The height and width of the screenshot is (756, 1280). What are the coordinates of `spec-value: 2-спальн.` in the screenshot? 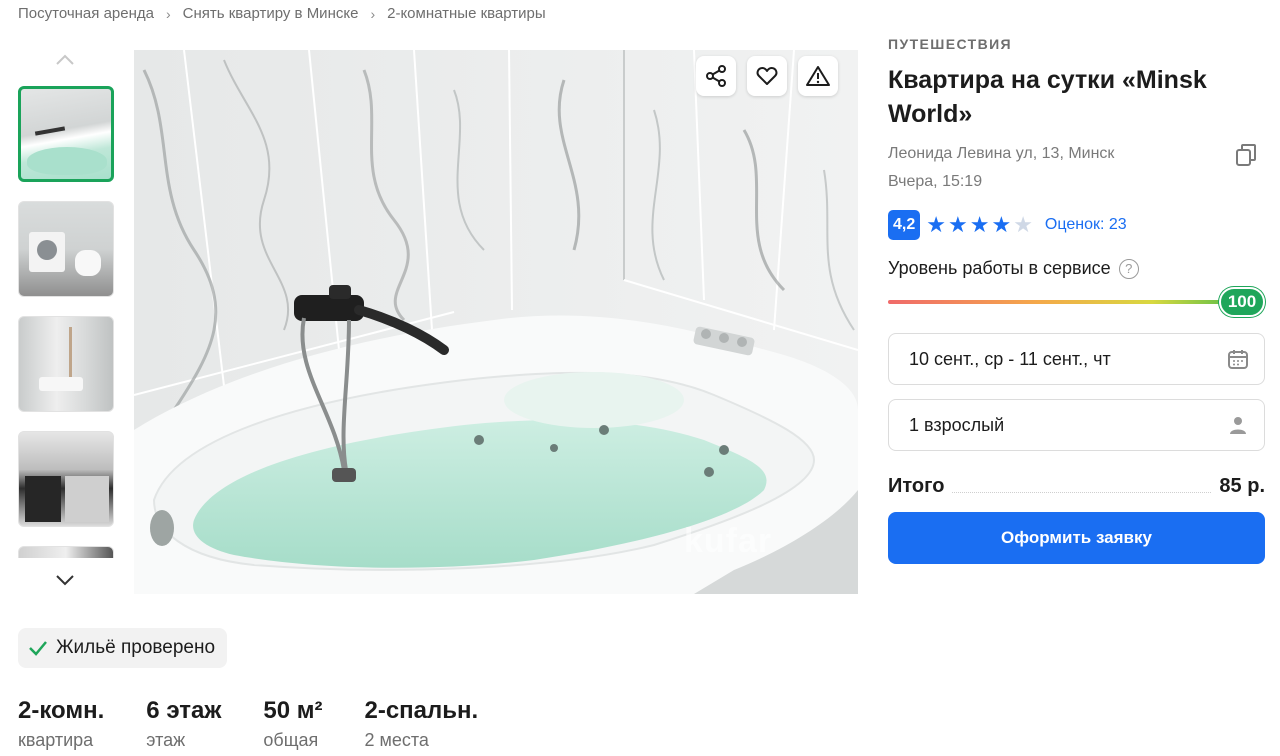 It's located at (421, 710).